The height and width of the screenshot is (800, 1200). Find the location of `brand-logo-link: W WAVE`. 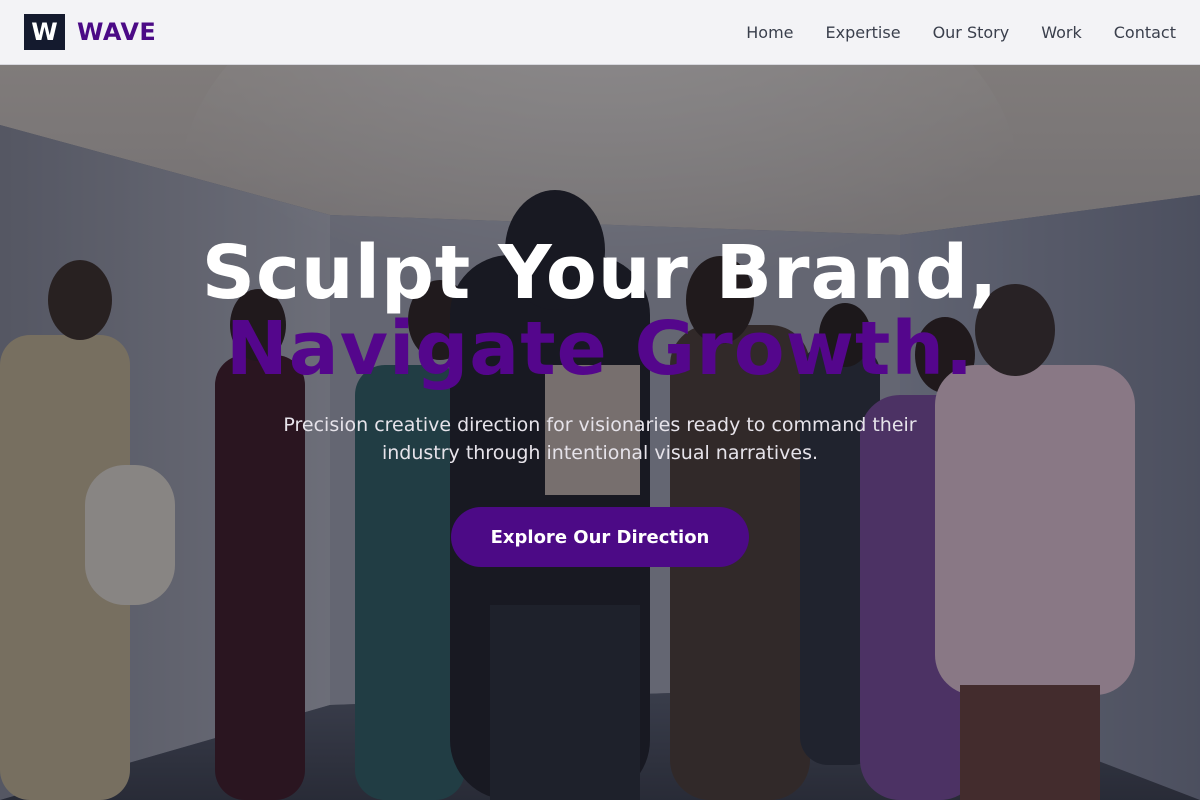

brand-logo-link: W WAVE is located at coordinates (90, 32).